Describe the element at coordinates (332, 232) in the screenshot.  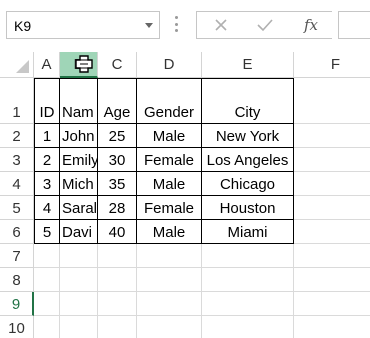
I see `cell-f6` at that location.